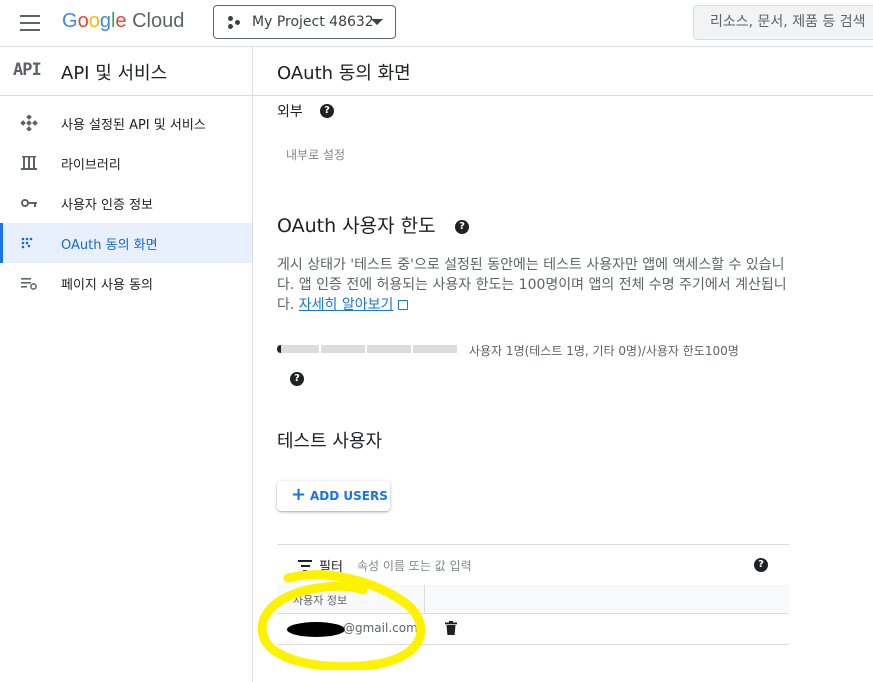 The height and width of the screenshot is (682, 873). Describe the element at coordinates (330, 441) in the screenshot. I see `test-users-title: 테스트 사용자` at that location.